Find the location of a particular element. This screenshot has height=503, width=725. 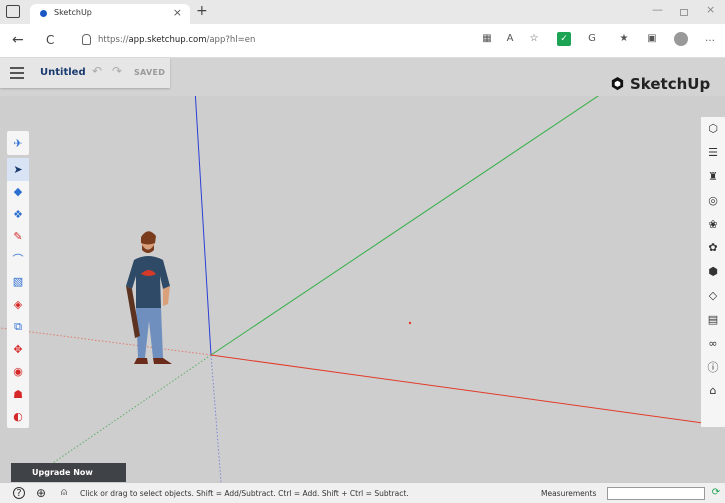

shadows-panel-icon: ◇ is located at coordinates (713, 296).